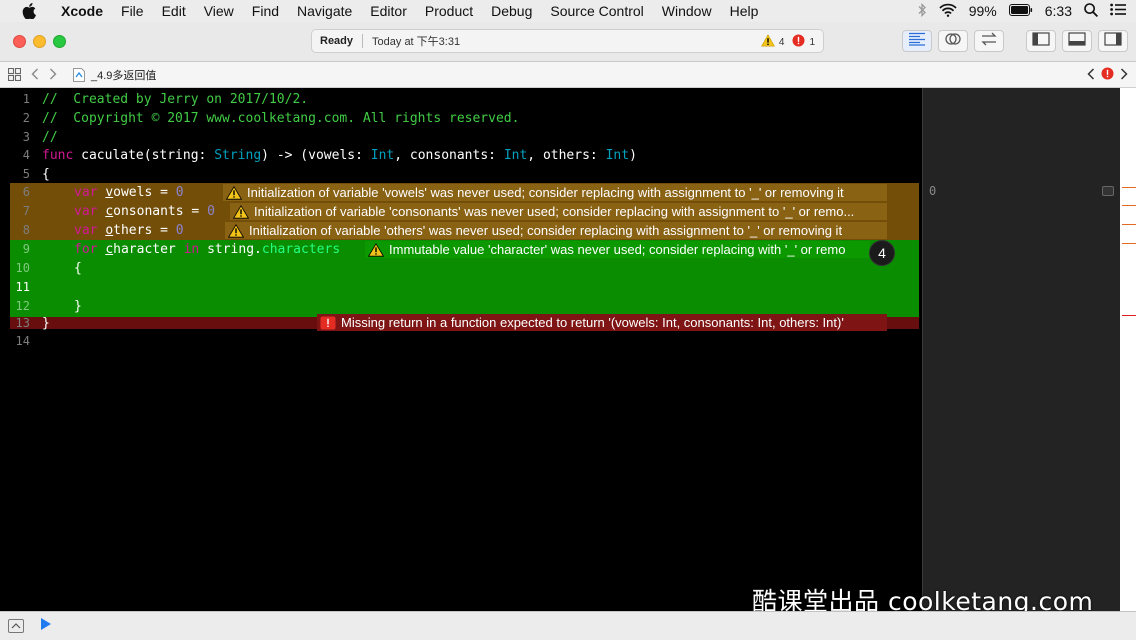  I want to click on close-brace: }, so click(46, 323).